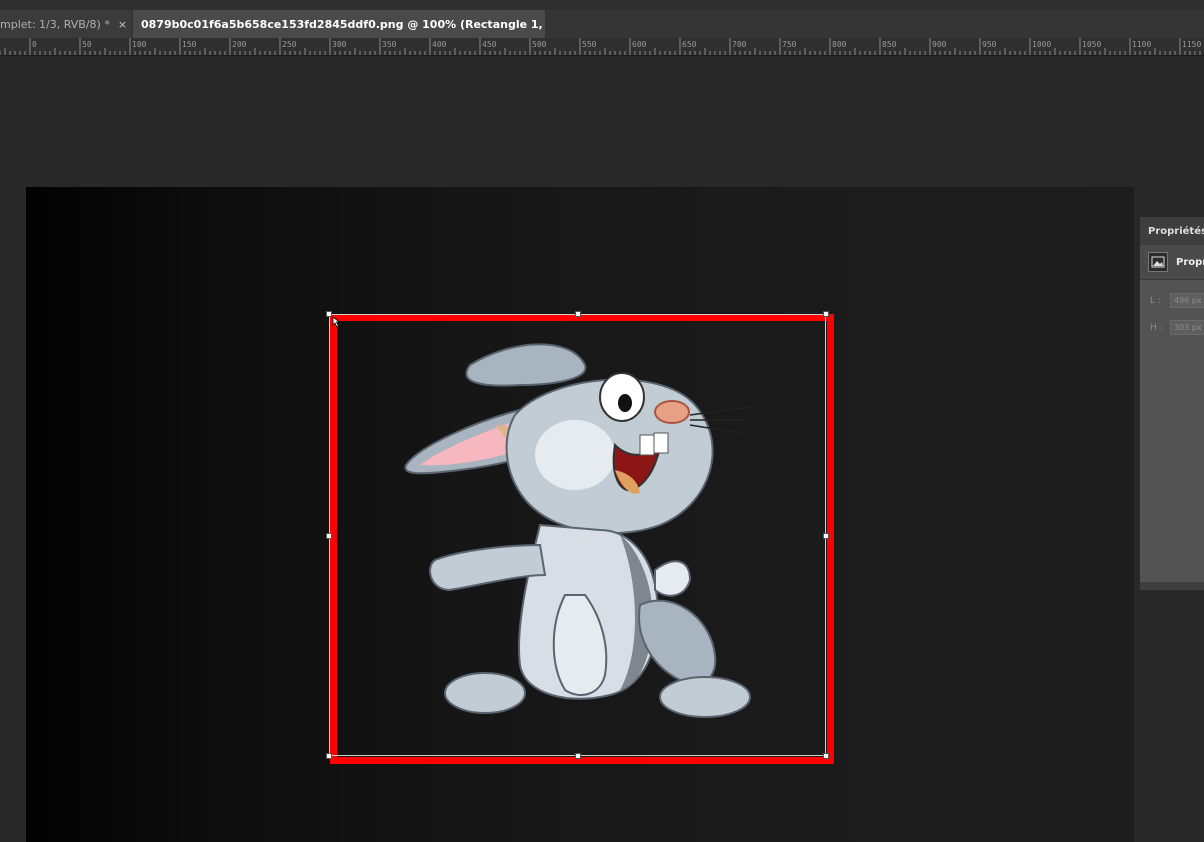 The width and height of the screenshot is (1204, 842). I want to click on document-tab-1: mplet: 1/3, RVB/8) * ×, so click(65, 24).